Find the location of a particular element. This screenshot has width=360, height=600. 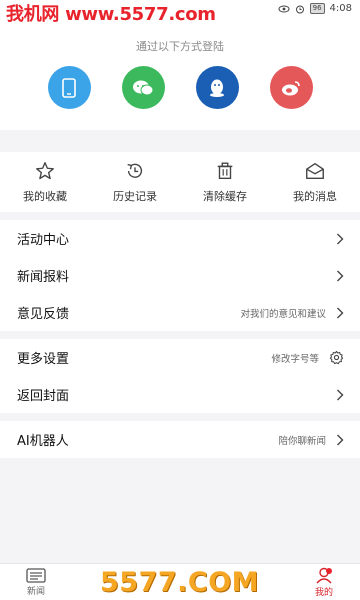

back-to-cover-label: 返回封面 is located at coordinates (43, 396).